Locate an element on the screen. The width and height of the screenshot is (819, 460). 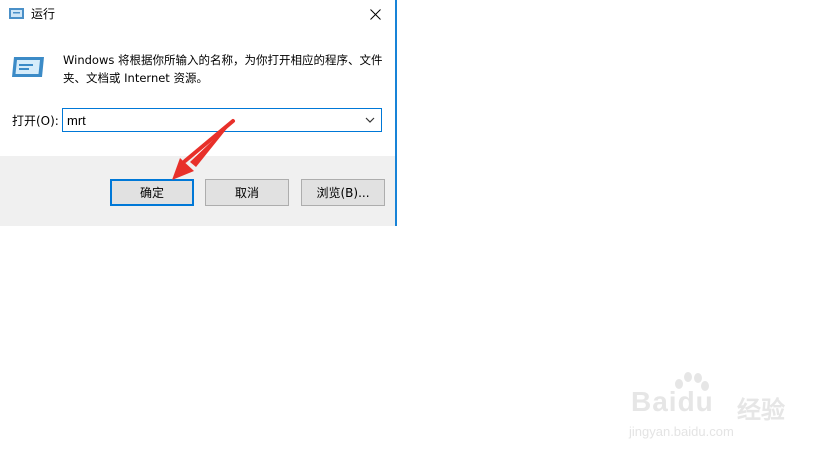
title-bar: 运行 is located at coordinates (197, 14).